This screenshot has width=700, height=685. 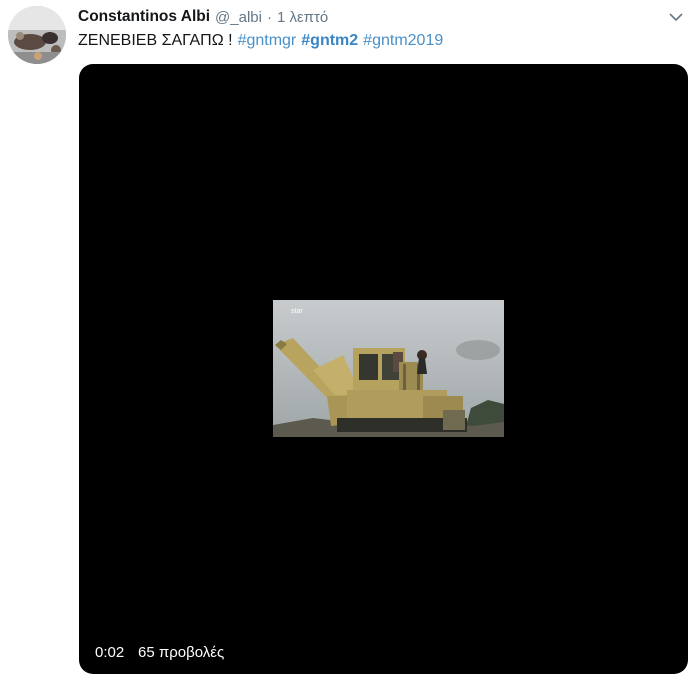 I want to click on hashtag-gntm2: #gntm2, so click(x=329, y=41).